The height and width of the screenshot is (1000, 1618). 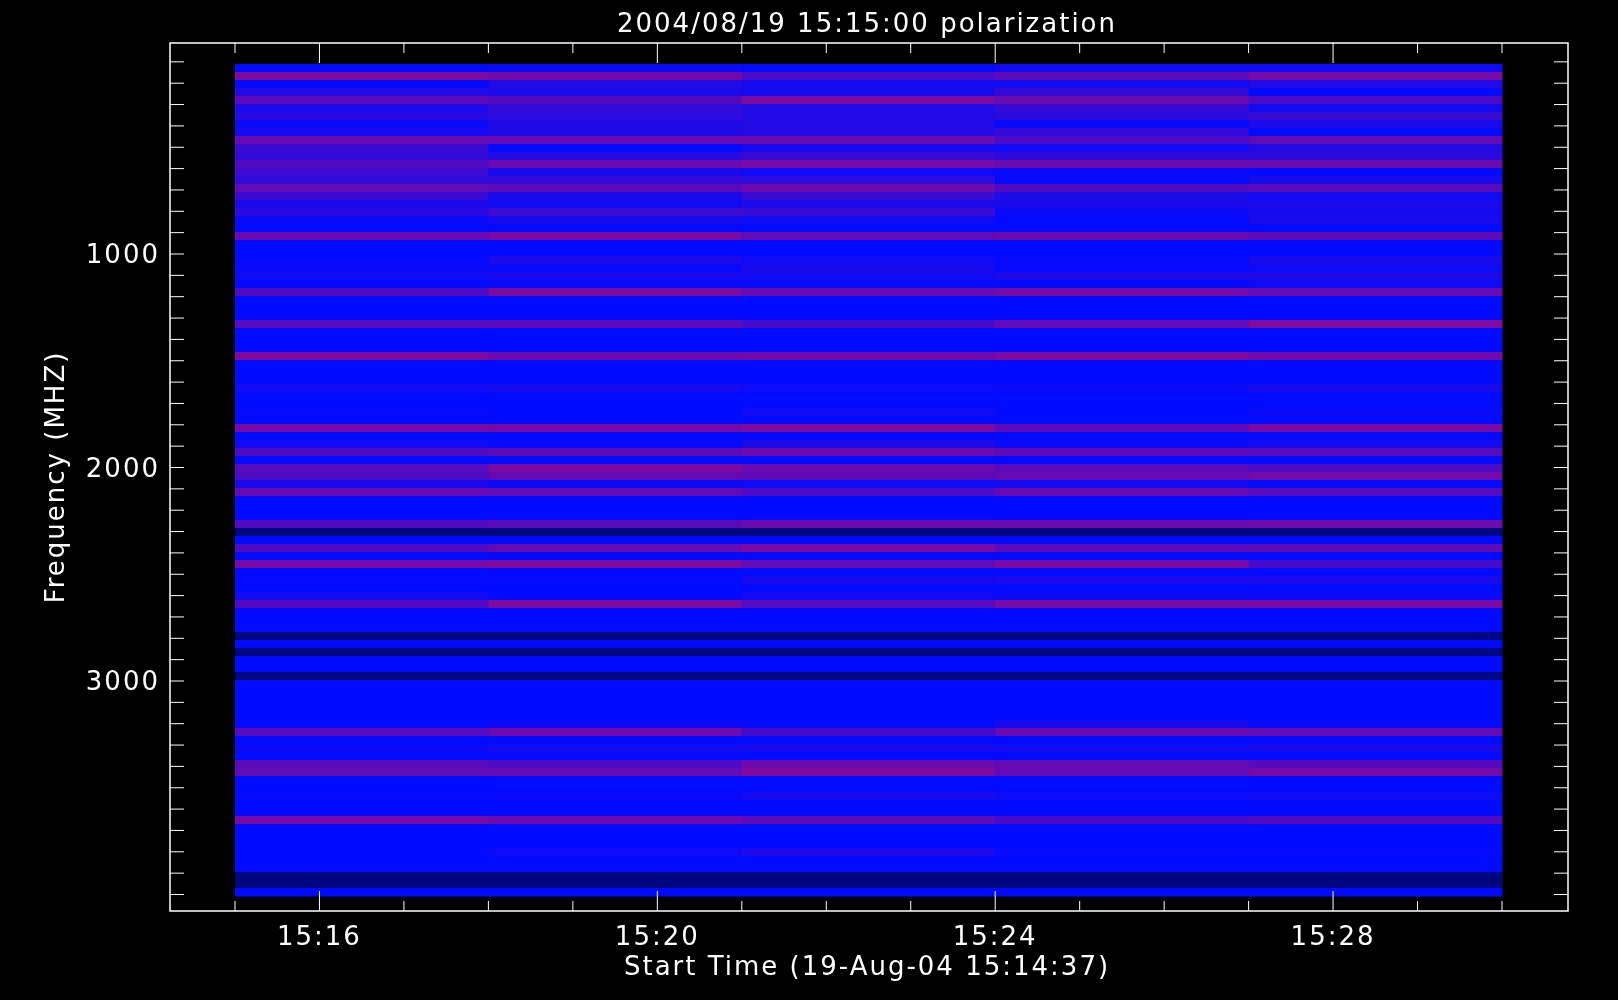 I want to click on x-tick-label: 15:20, so click(x=657, y=936).